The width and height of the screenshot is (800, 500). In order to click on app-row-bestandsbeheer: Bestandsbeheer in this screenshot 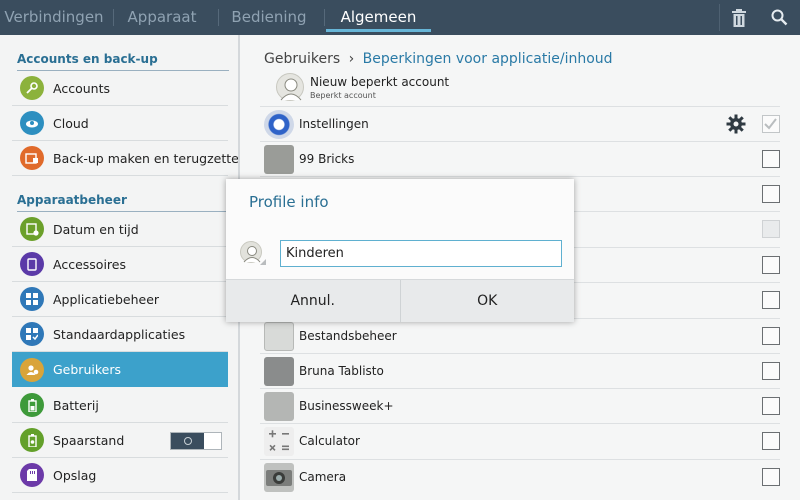, I will do `click(520, 335)`.